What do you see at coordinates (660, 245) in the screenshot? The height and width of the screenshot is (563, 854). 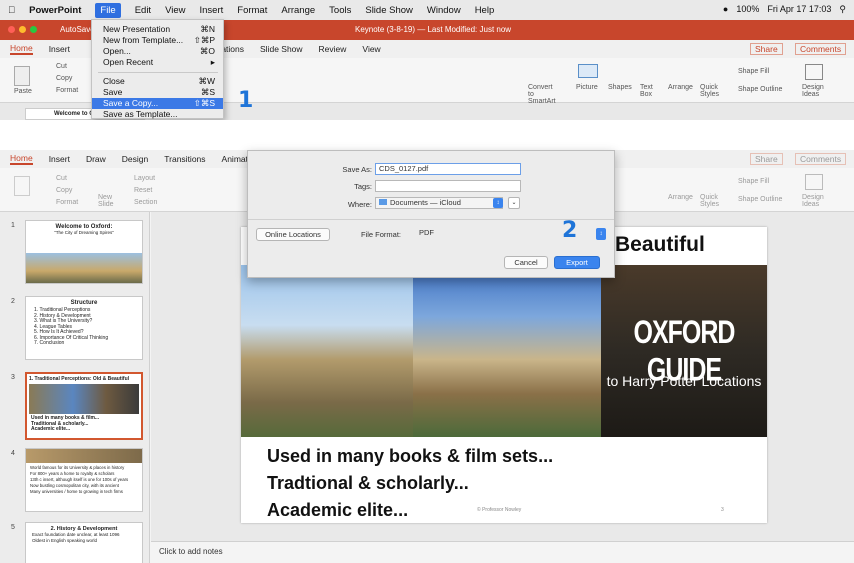 I see `slide-title-fragment: Beautiful` at bounding box center [660, 245].